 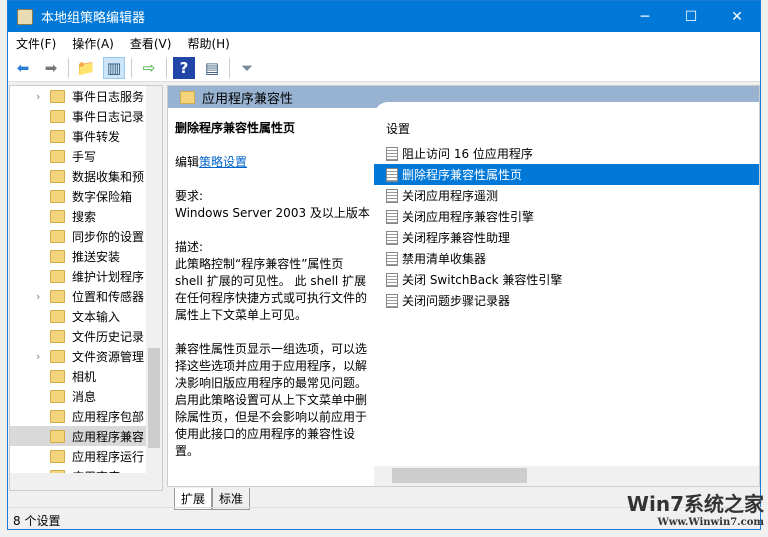 I want to click on show-hide-tree-icon: ▥, so click(x=114, y=67).